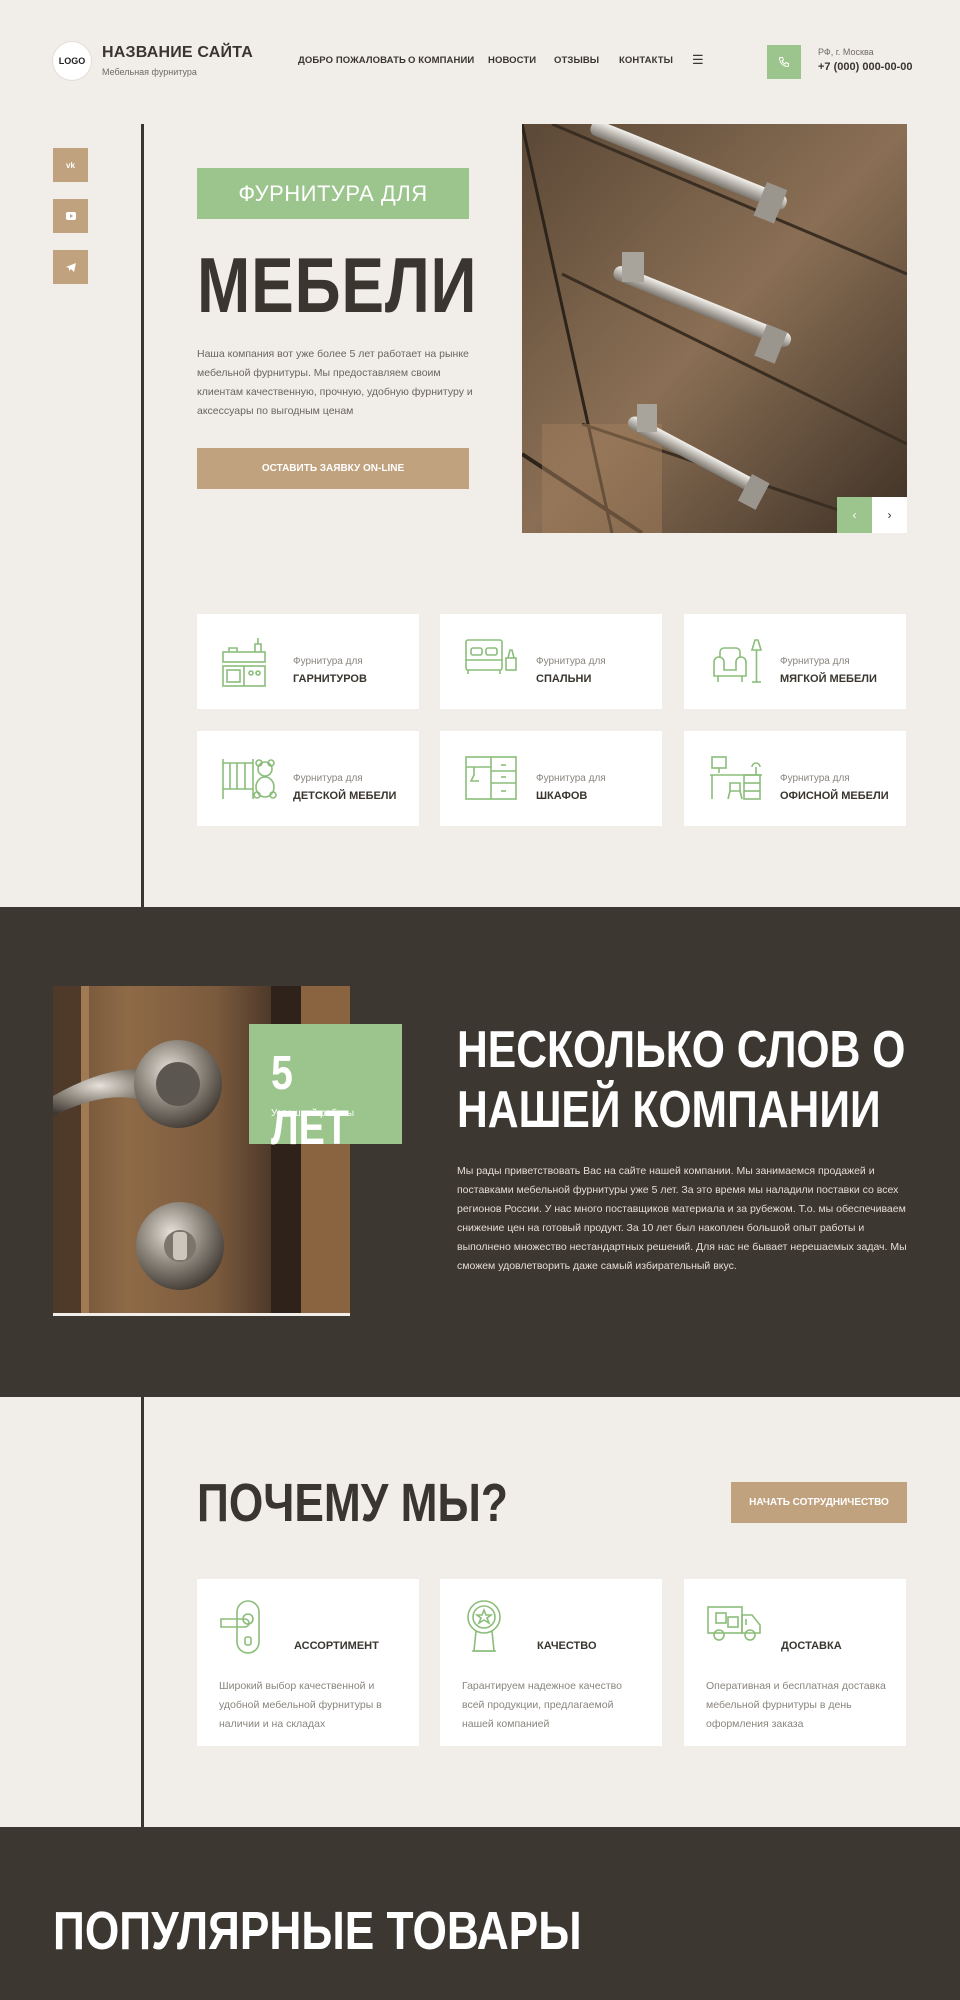 The width and height of the screenshot is (960, 2000). What do you see at coordinates (681, 1080) in the screenshot?
I see `about-title: НЕСКОЛЬКО СЛОВ О НАШЕЙ КОМПАНИИ` at bounding box center [681, 1080].